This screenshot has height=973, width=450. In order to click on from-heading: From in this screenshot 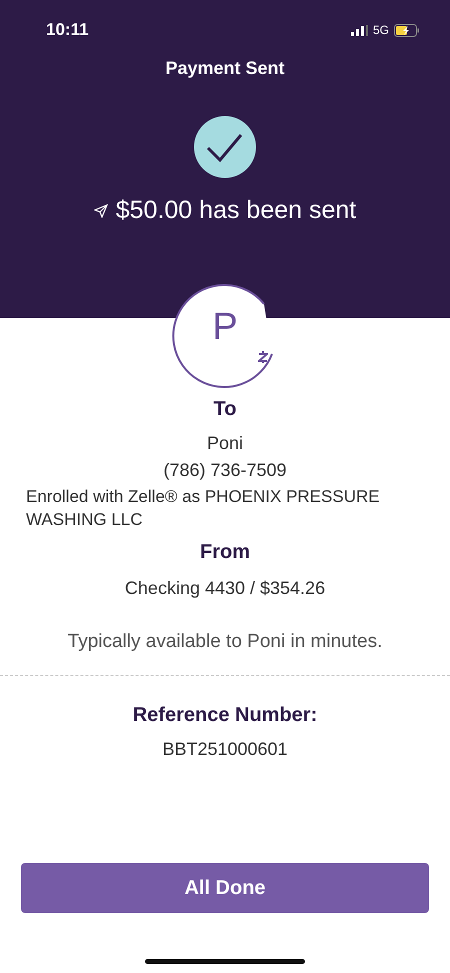, I will do `click(225, 552)`.